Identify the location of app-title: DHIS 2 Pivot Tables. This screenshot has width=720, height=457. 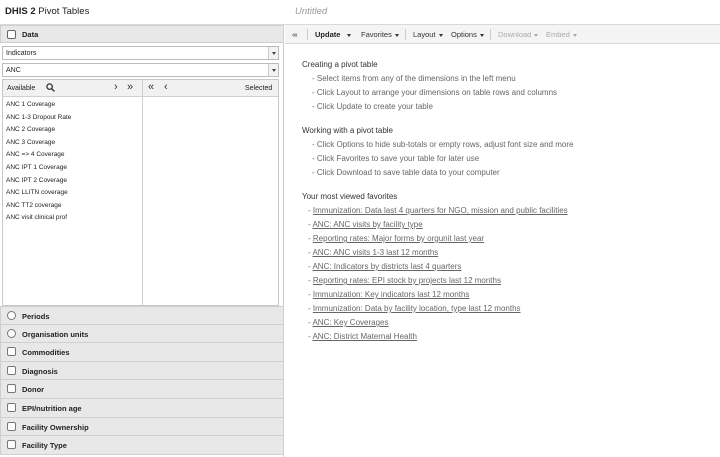
(47, 11).